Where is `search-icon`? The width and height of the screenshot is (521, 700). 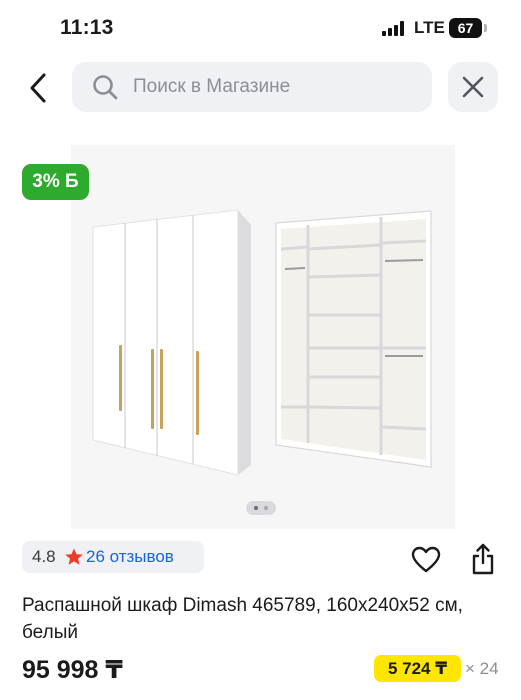
search-icon is located at coordinates (105, 87).